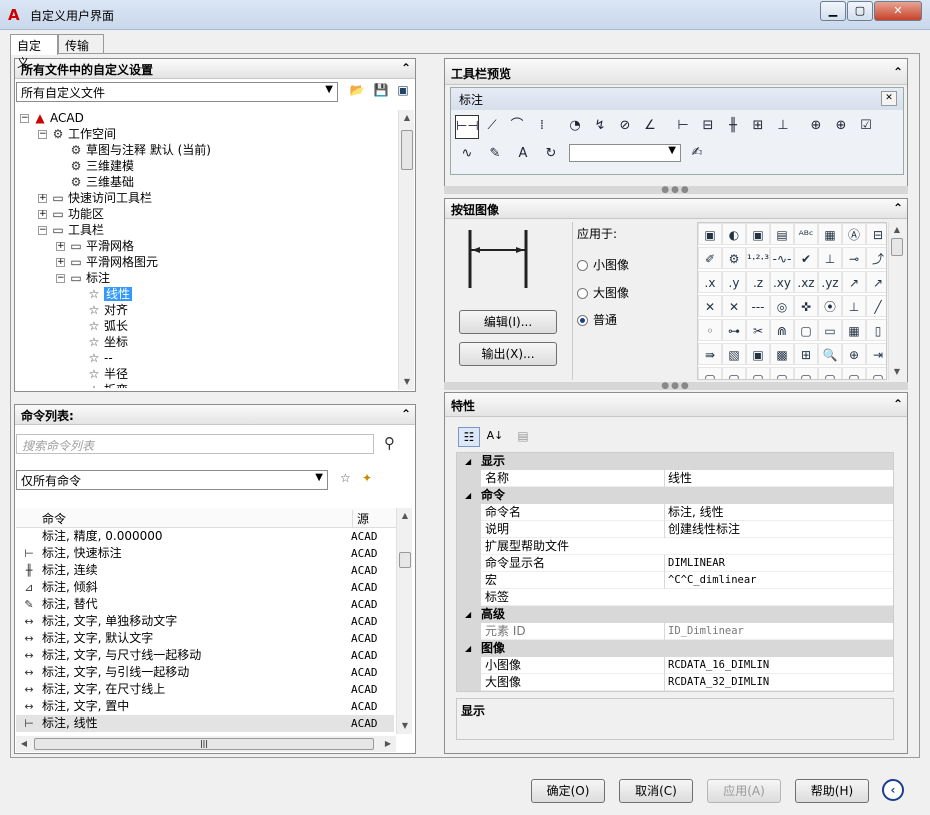 The height and width of the screenshot is (815, 930). What do you see at coordinates (744, 791) in the screenshot?
I see `apply-button: 应用(A)` at bounding box center [744, 791].